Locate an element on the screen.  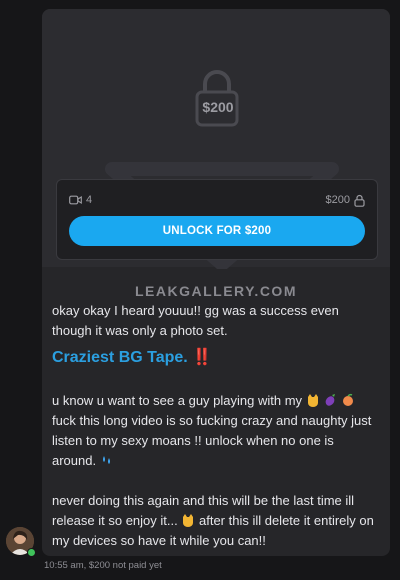
double-exclamation-icon: ‼️ is located at coordinates (202, 357).